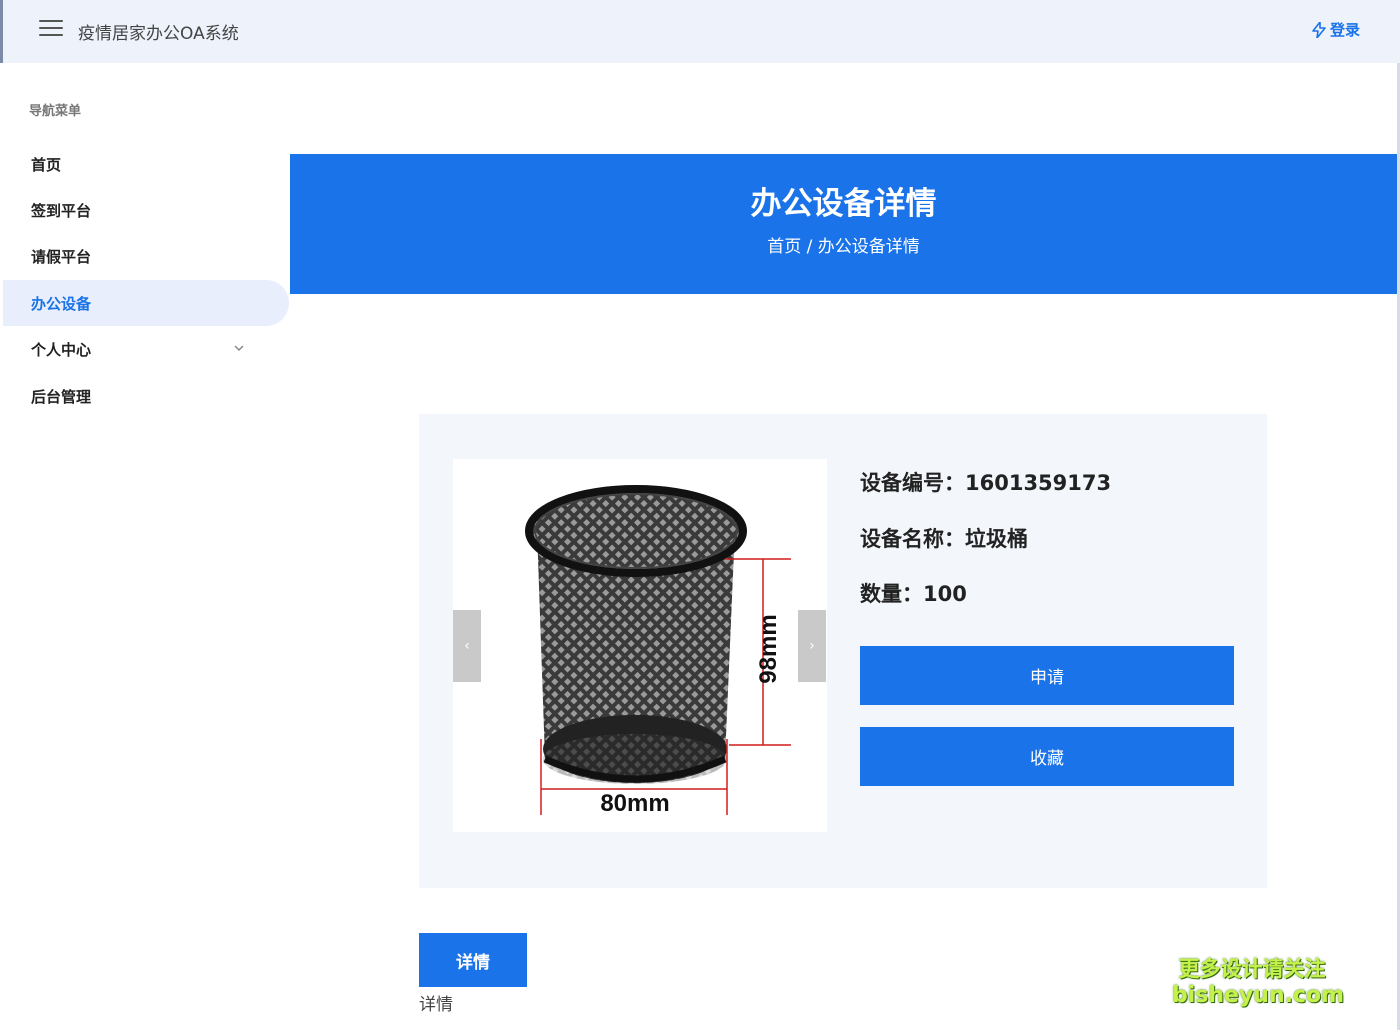 Image resolution: width=1400 pixels, height=1030 pixels. I want to click on nav-header: 导航菜单, so click(55, 111).